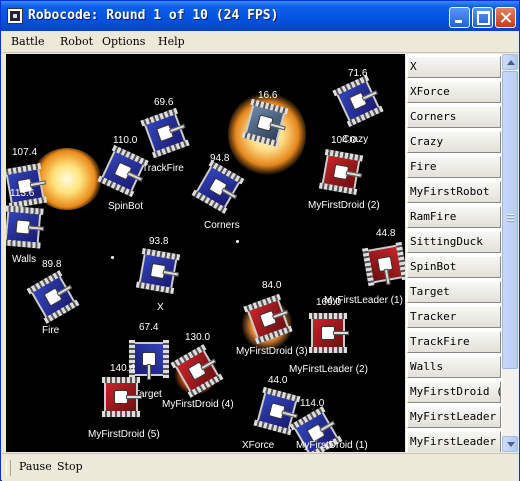 The height and width of the screenshot is (481, 520). I want to click on robot-name: X, so click(160, 307).